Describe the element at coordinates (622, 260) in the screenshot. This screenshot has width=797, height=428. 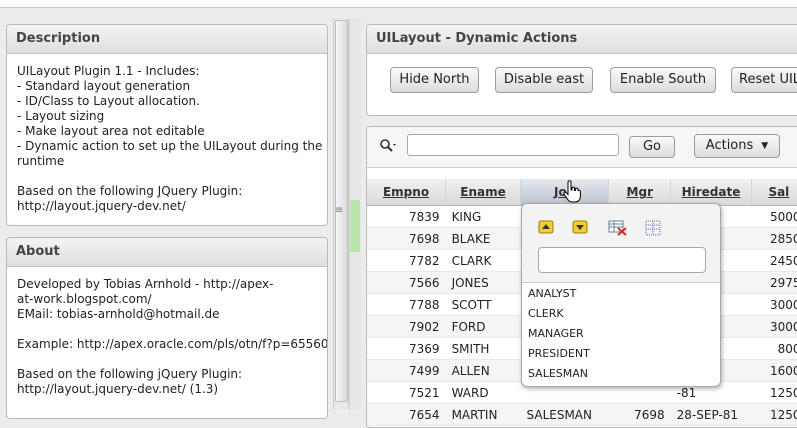
I see `column-filter-input` at that location.